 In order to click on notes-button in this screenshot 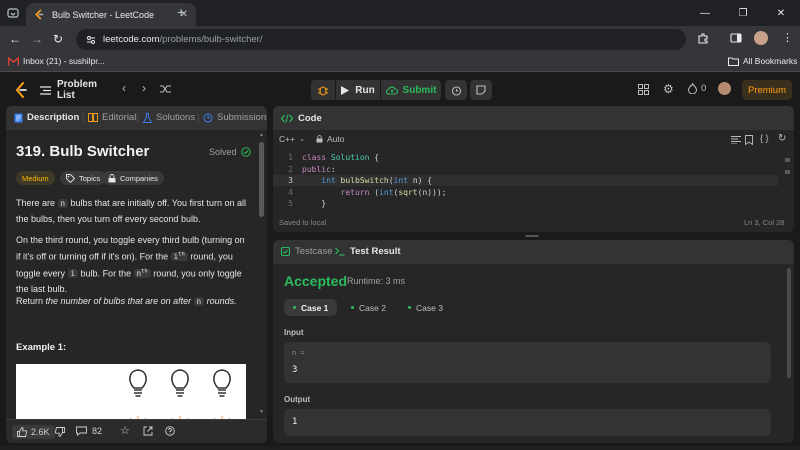, I will do `click(481, 90)`.